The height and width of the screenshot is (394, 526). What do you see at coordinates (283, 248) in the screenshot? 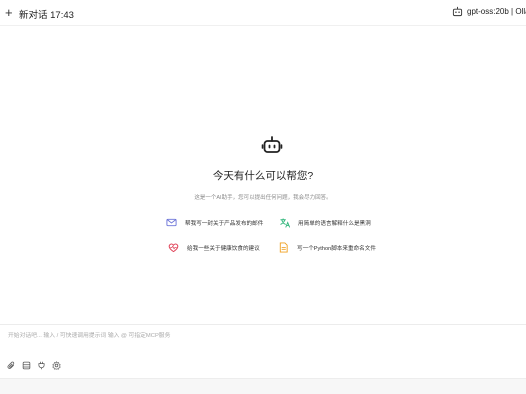
I see `file-icon` at bounding box center [283, 248].